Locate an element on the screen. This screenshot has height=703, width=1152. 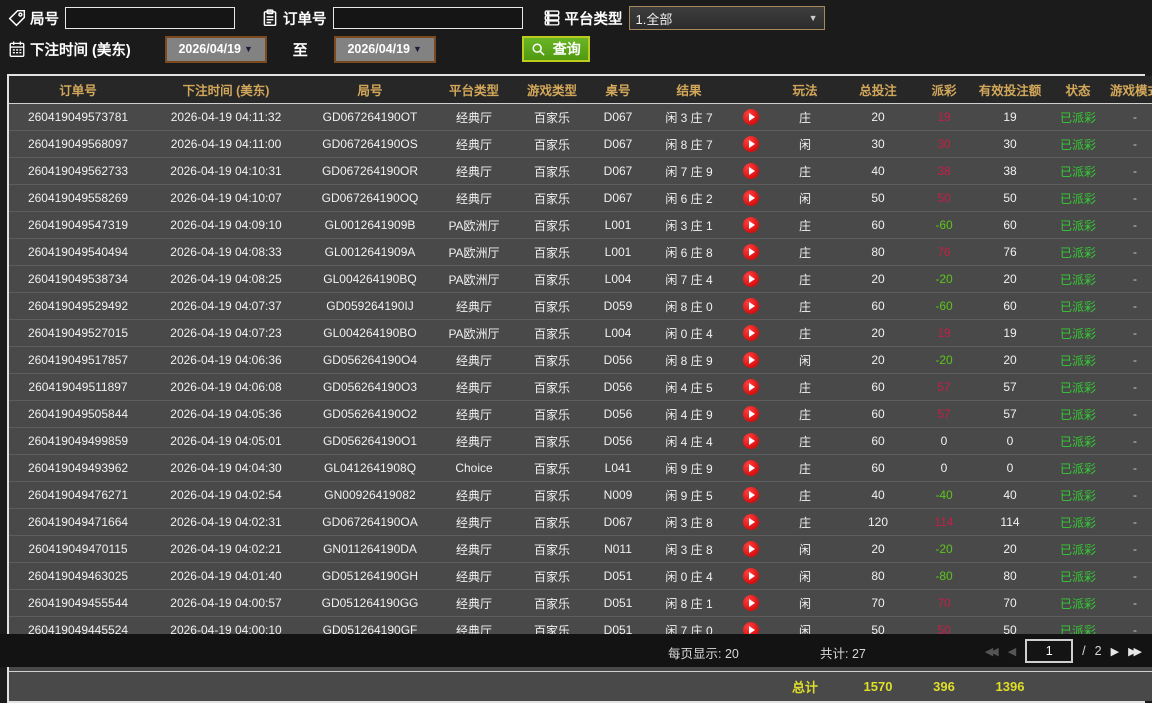
cell-order-number: 260419049573781 is located at coordinates (78, 117).